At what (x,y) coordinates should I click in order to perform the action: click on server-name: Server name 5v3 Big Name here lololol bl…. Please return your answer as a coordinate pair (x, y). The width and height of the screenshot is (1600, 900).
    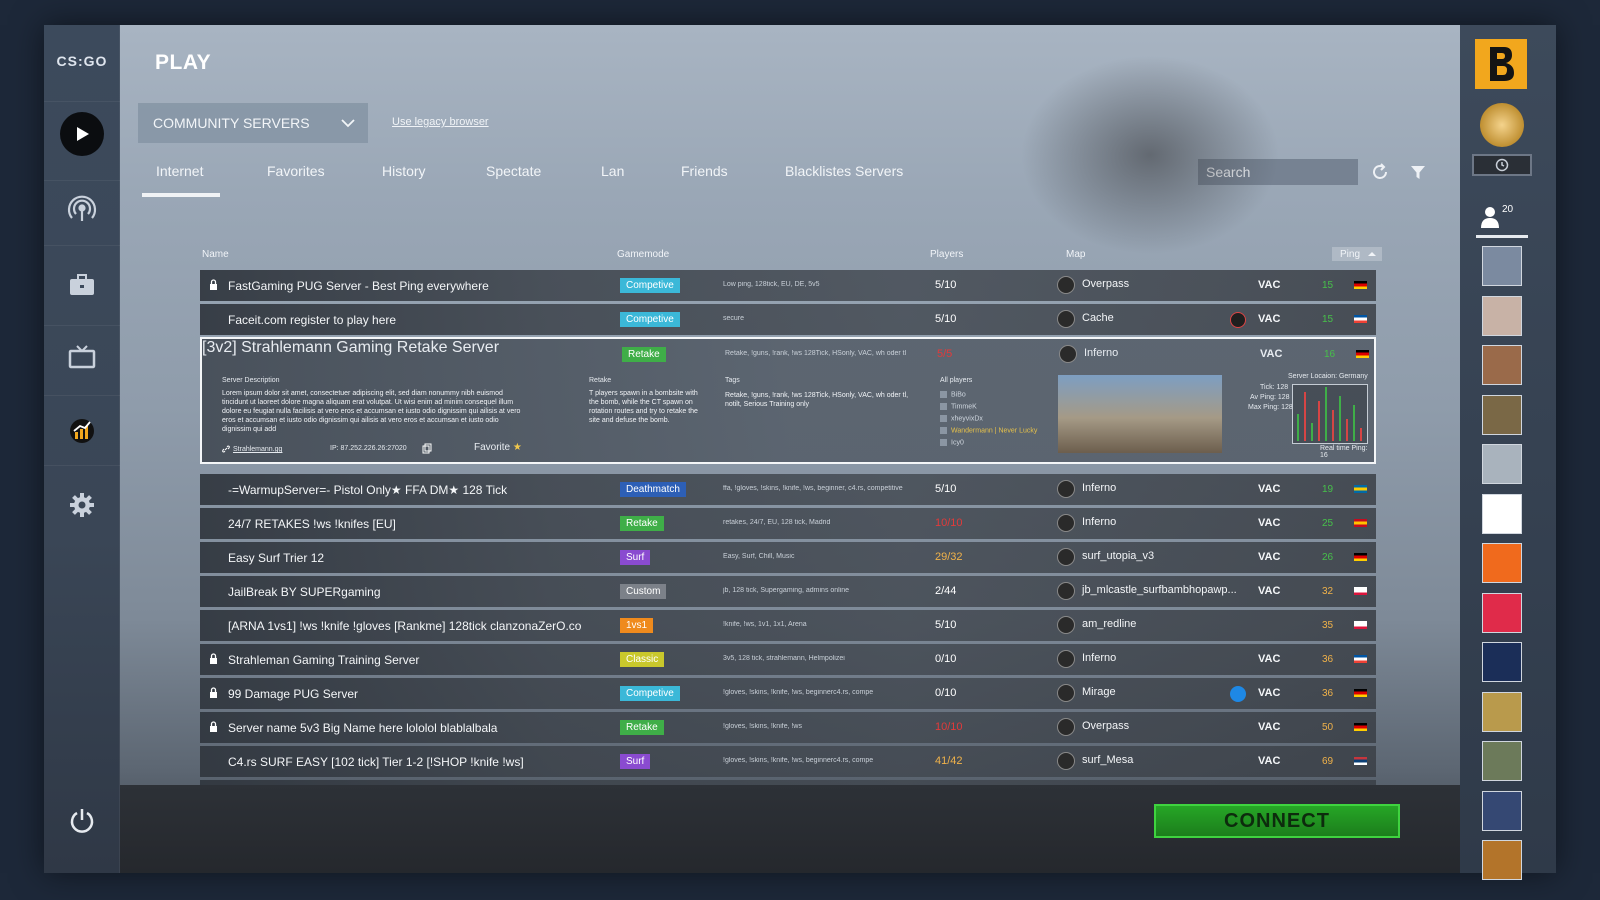
    Looking at the image, I should click on (363, 728).